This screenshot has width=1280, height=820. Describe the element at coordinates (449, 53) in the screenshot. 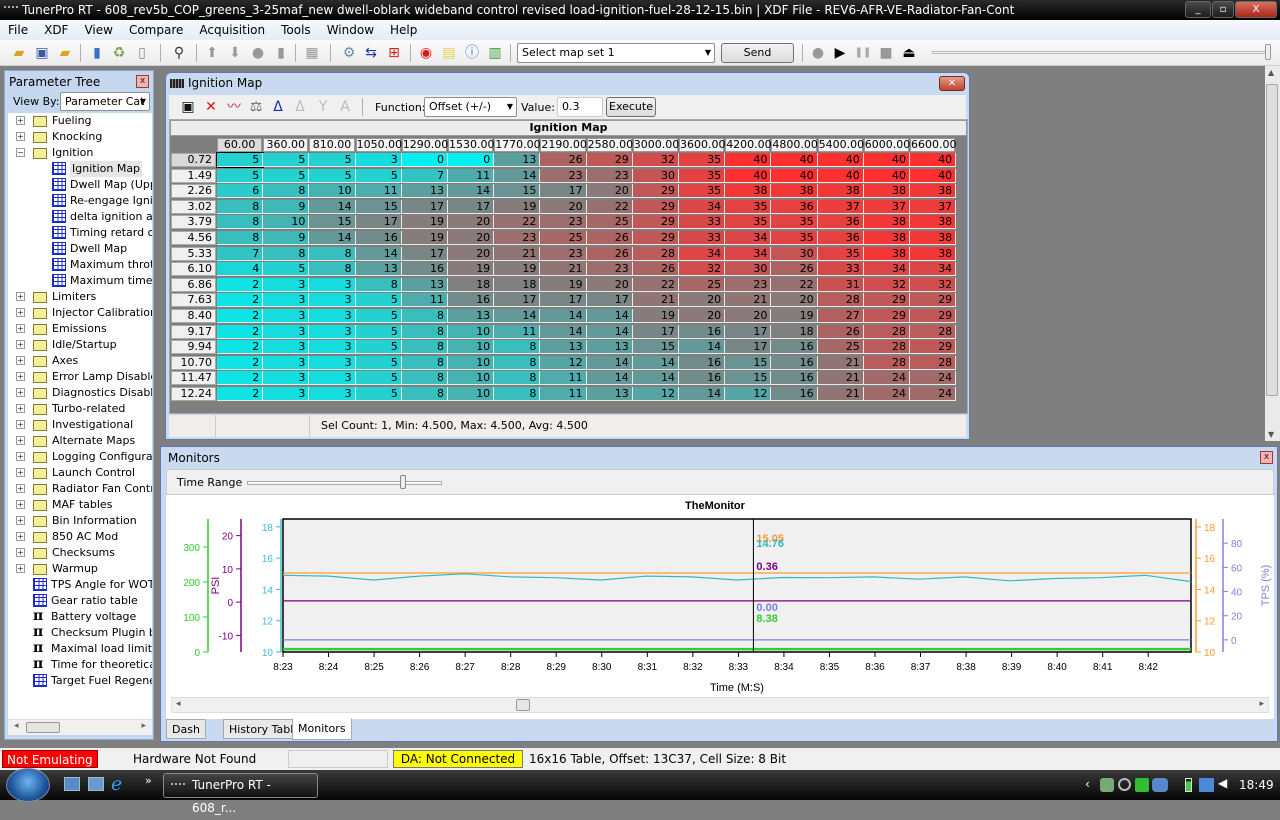

I see `notes-icon: ▤` at that location.